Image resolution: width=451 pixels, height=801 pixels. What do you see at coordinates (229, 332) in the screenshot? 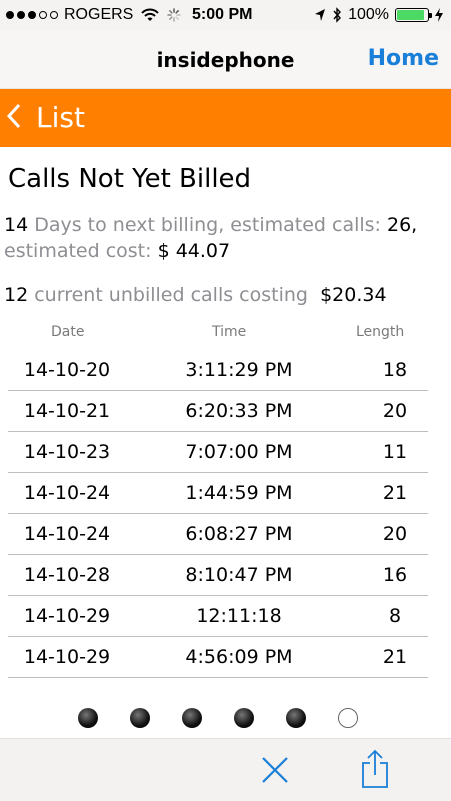
I see `header-time: Time` at bounding box center [229, 332].